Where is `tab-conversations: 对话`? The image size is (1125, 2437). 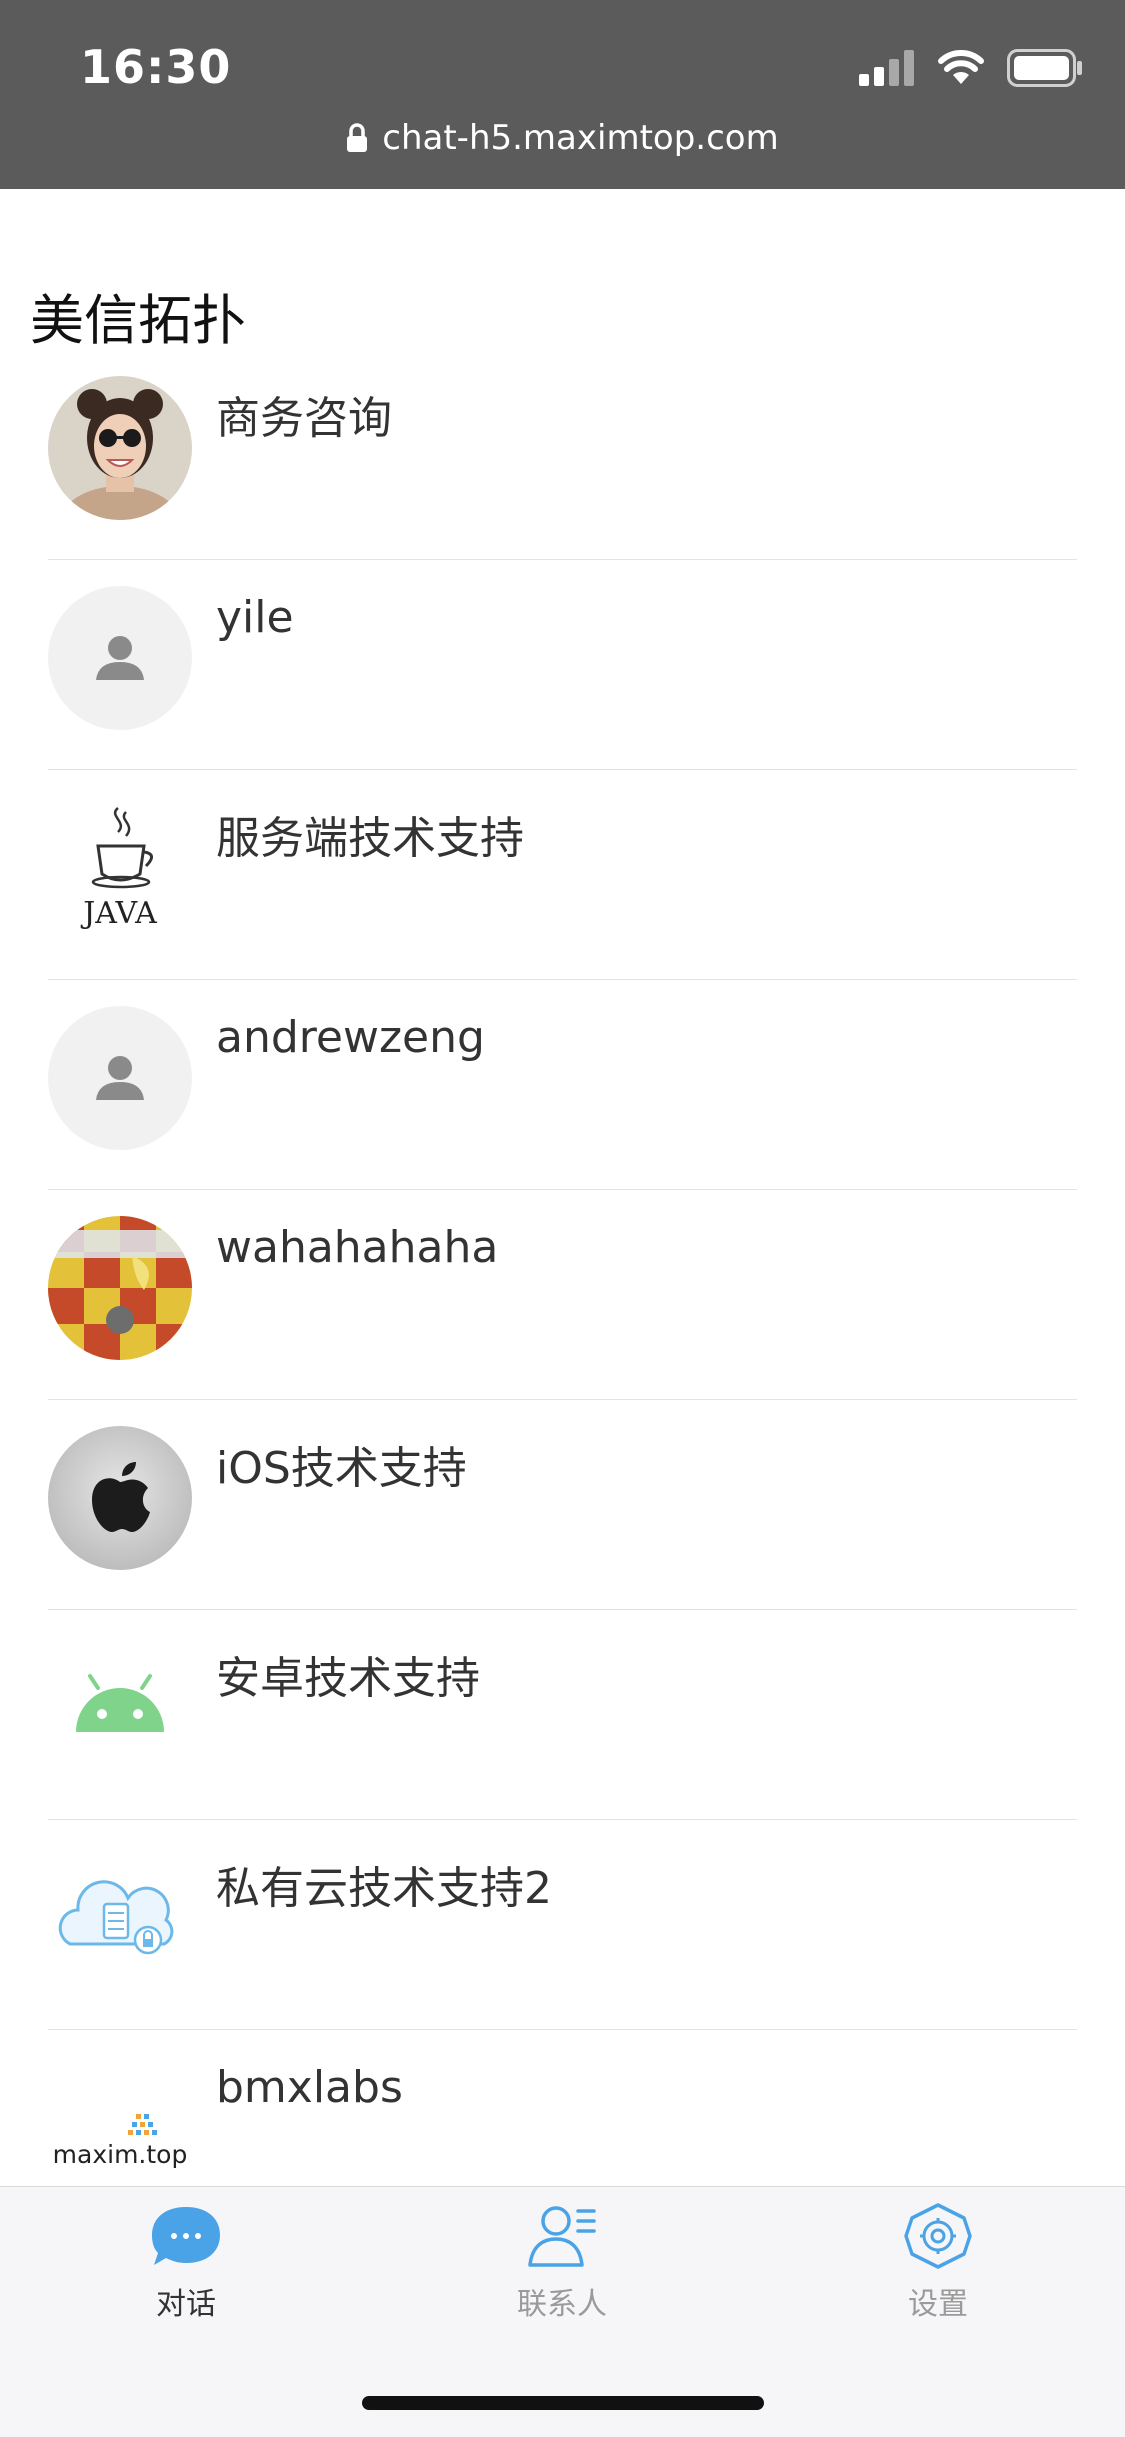
tab-conversations: 对话 is located at coordinates (186, 2273).